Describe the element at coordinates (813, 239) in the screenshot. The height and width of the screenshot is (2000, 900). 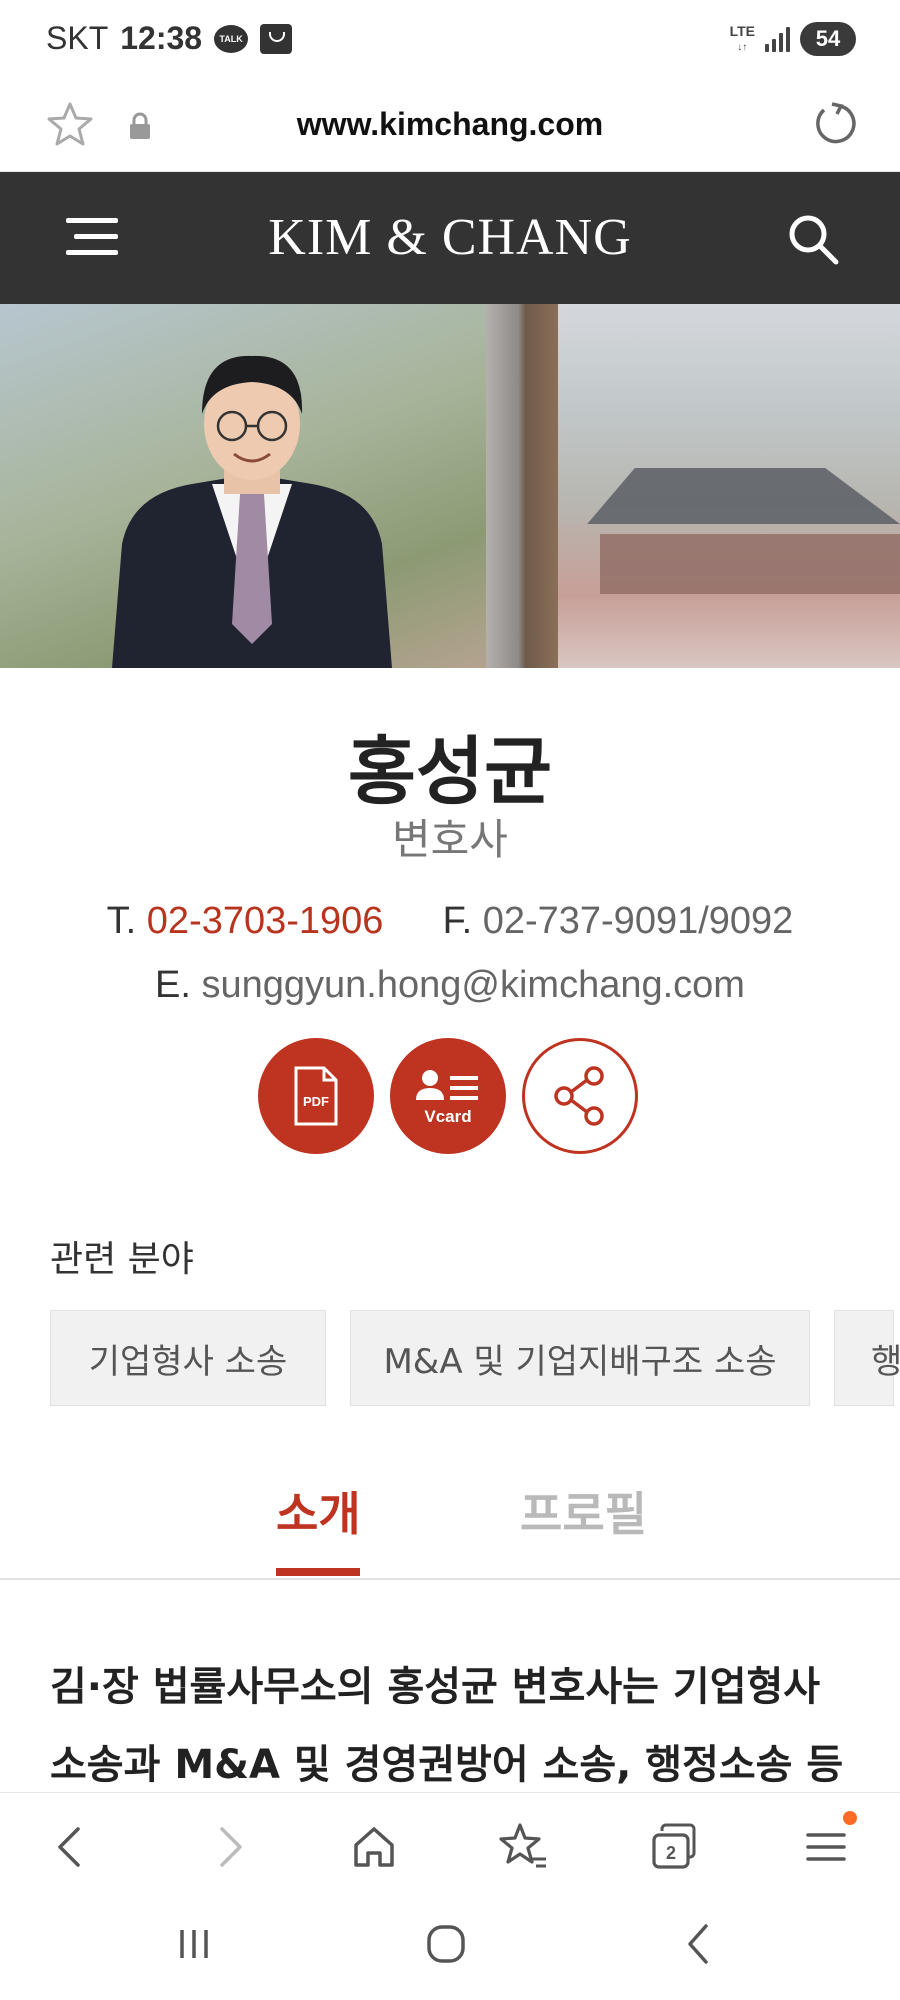
I see `search-icon` at that location.